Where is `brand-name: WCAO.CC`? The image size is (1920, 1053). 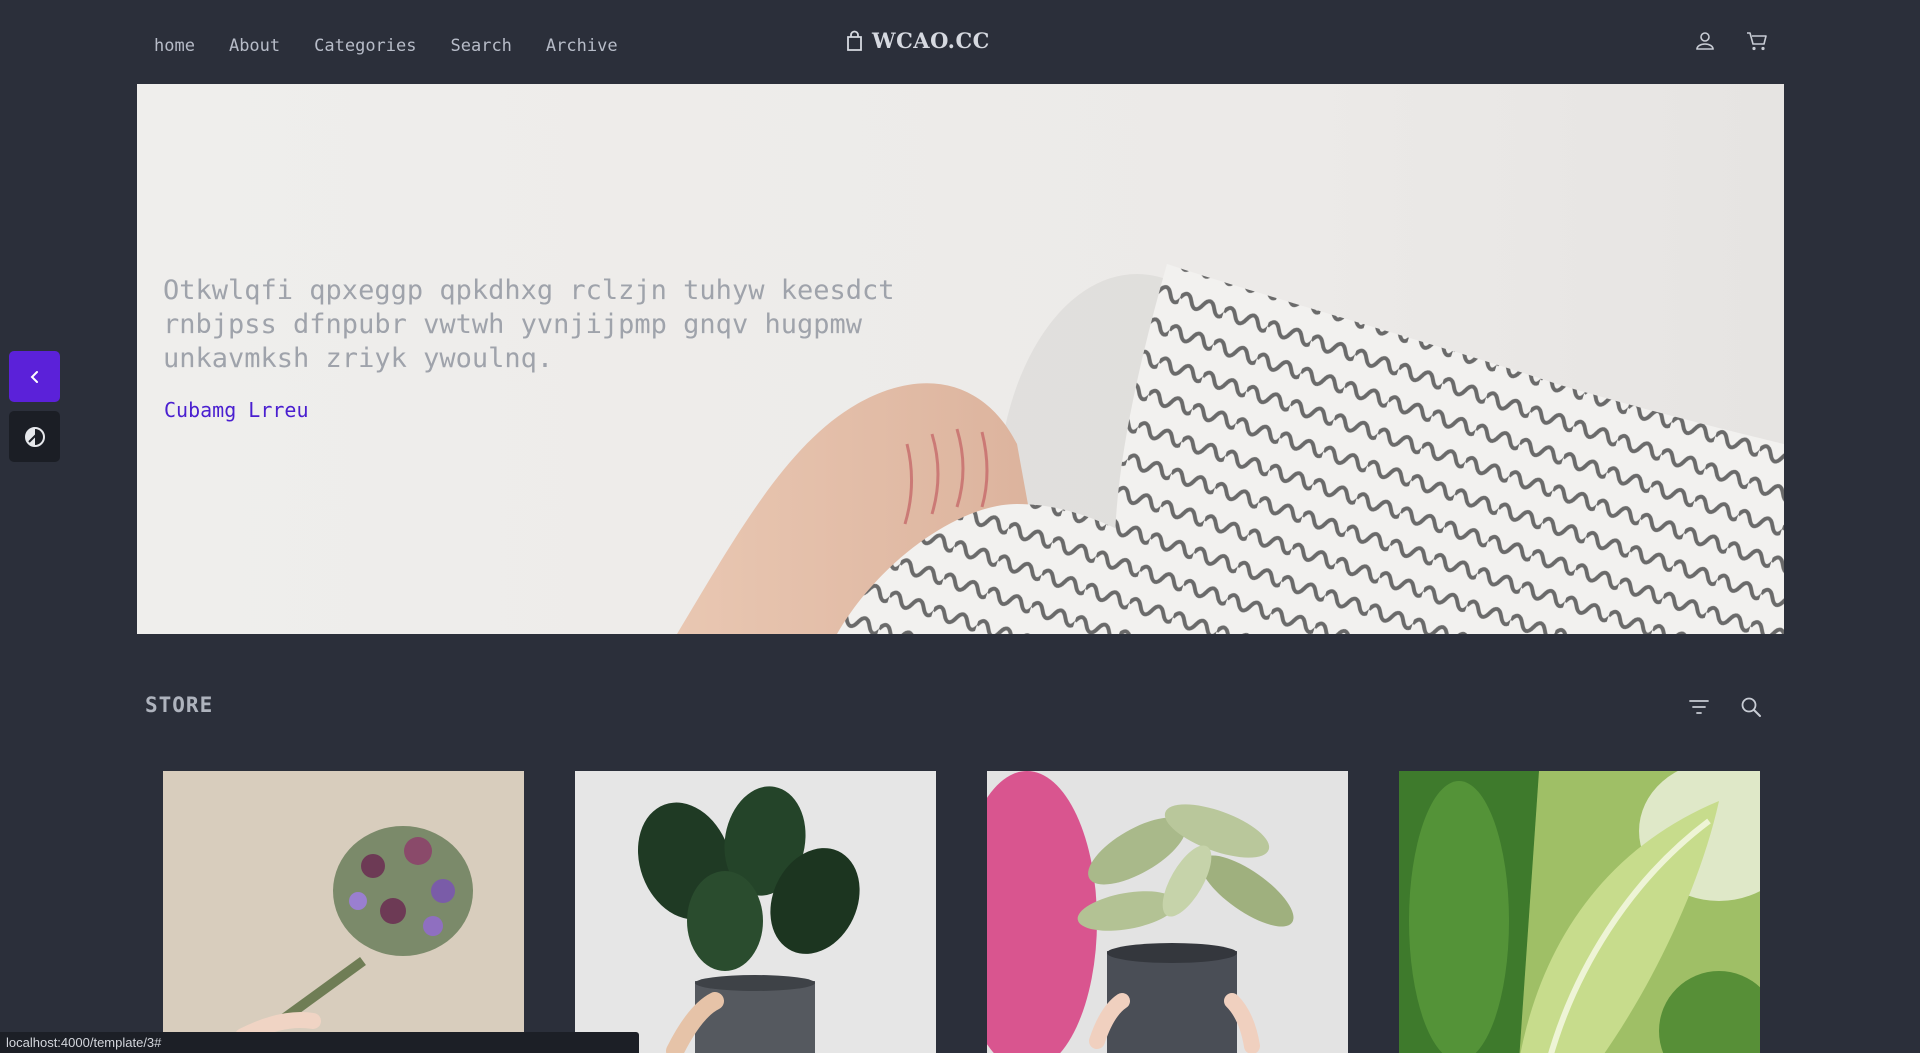
brand-name: WCAO.CC is located at coordinates (931, 40).